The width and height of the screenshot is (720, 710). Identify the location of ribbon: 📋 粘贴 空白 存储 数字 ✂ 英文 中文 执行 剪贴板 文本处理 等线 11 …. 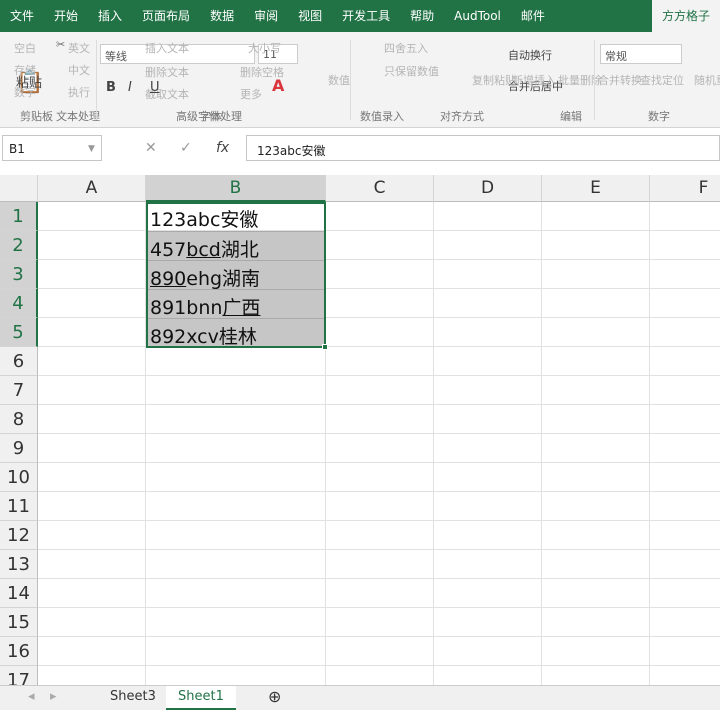
(360, 80).